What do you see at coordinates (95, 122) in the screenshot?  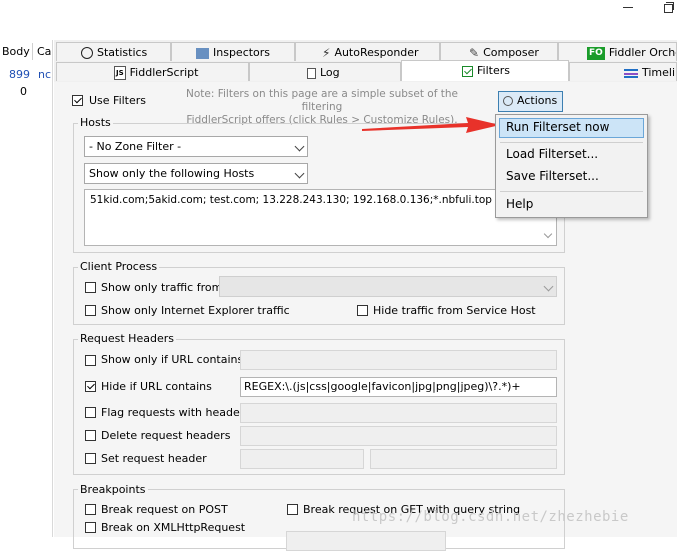 I see `hosts-title: Hosts` at bounding box center [95, 122].